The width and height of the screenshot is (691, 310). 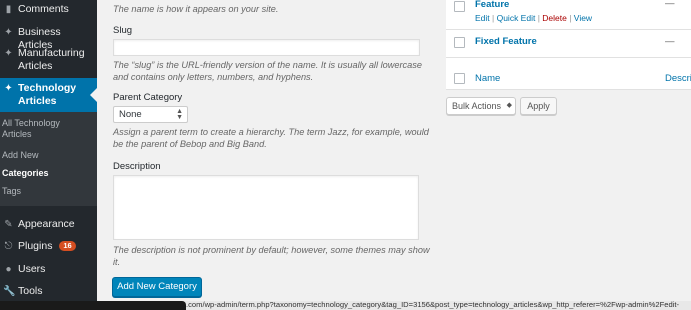 I want to click on paintbrush-icon: ✎, so click(x=8, y=224).